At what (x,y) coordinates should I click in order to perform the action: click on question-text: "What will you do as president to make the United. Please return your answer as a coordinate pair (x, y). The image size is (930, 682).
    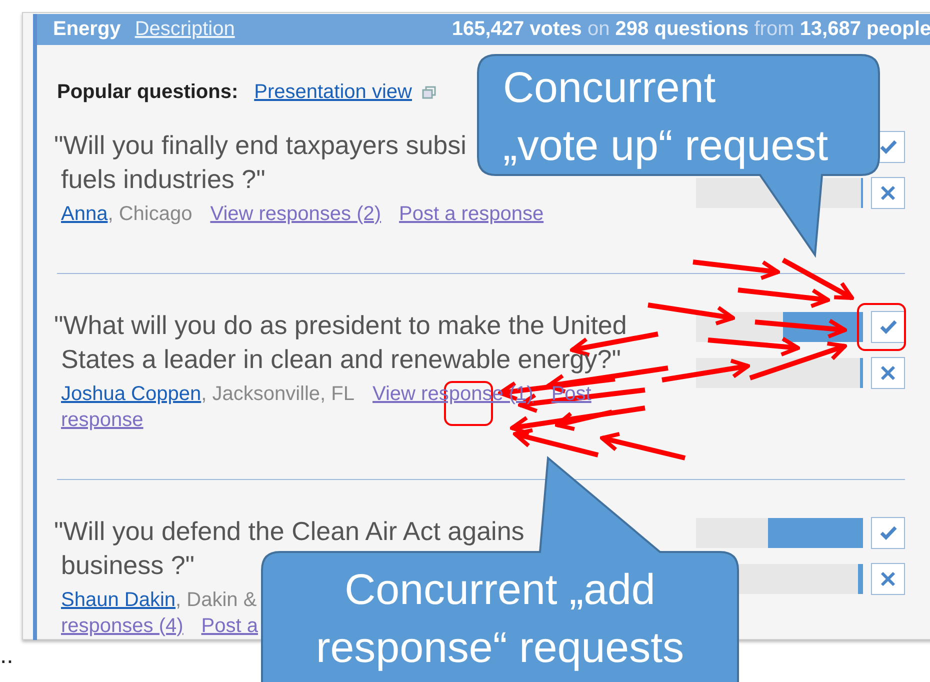
    Looking at the image, I should click on (340, 325).